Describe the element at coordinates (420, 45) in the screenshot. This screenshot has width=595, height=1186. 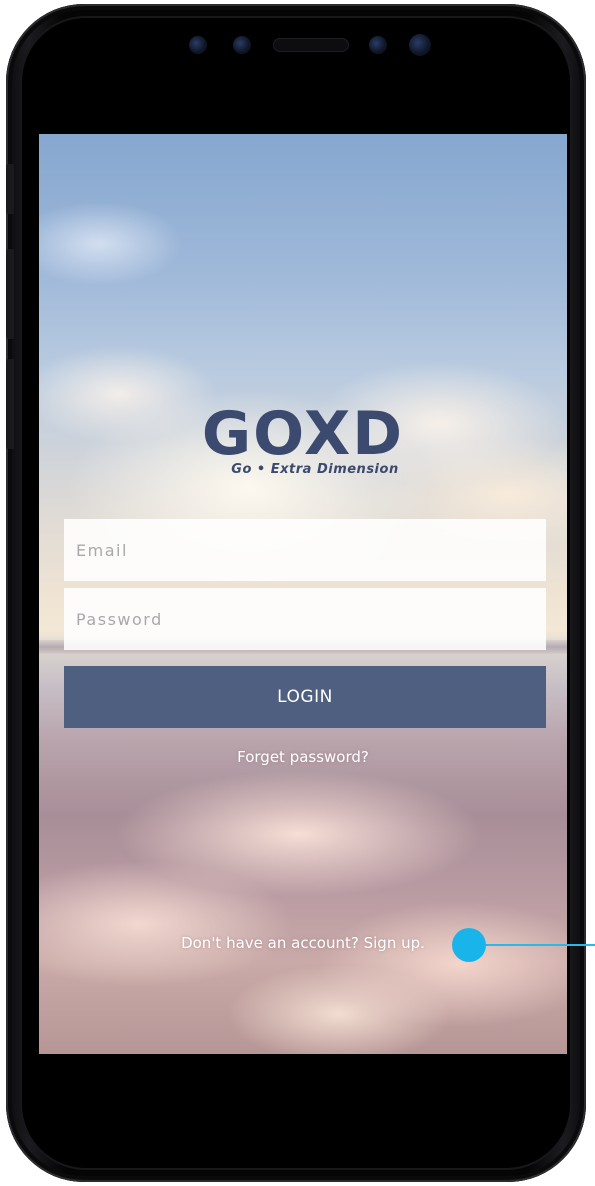
I see `front-camera-icon` at that location.